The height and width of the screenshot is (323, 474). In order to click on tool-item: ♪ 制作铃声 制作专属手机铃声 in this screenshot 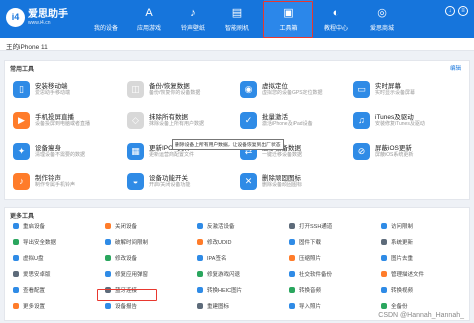, I will do `click(69, 183)`.